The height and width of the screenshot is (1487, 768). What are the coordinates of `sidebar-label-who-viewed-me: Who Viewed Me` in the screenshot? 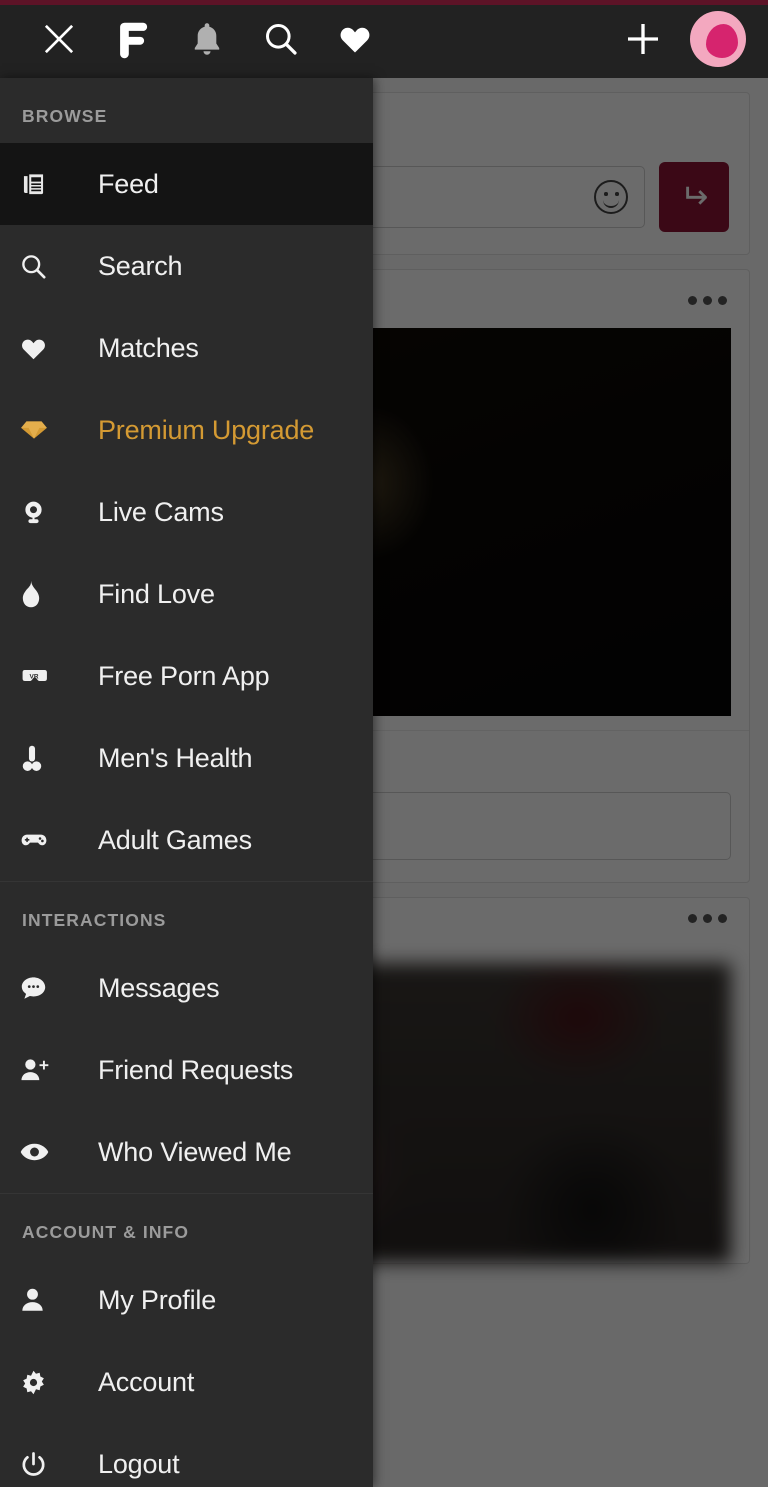 It's located at (195, 1151).